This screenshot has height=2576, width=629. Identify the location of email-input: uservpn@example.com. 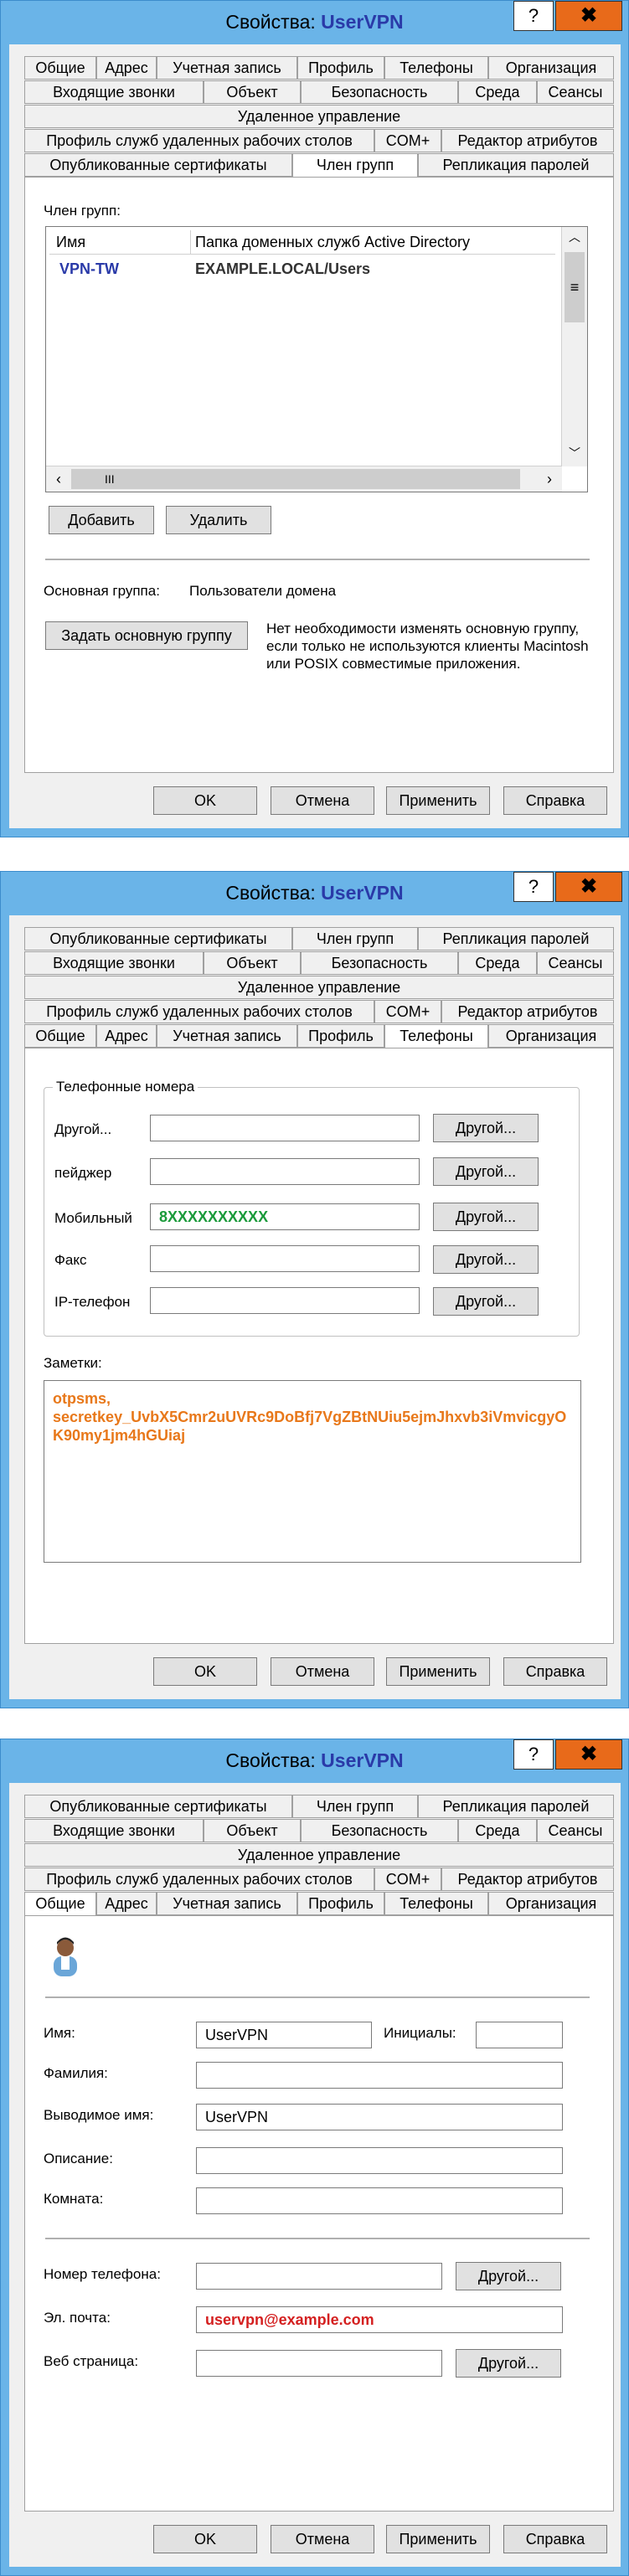
(379, 2319).